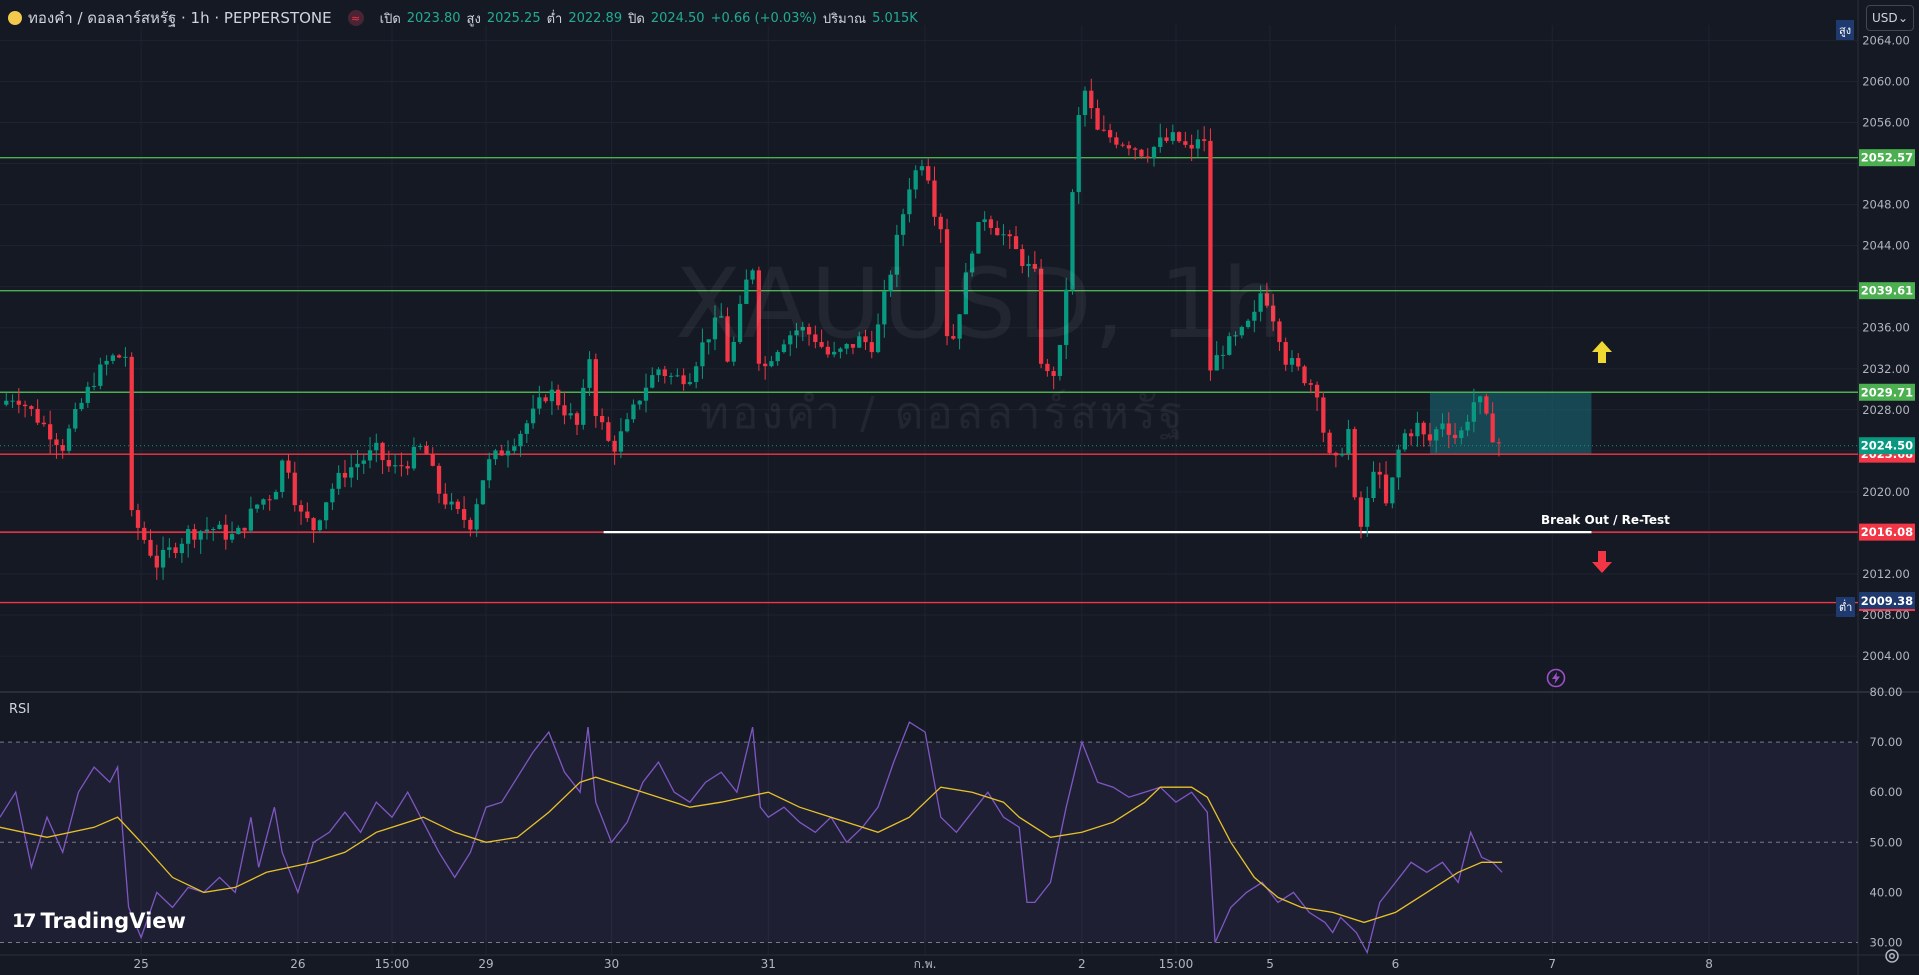  Describe the element at coordinates (180, 18) in the screenshot. I see `symbol-title: ทองคำ / ดอลลาร์สหรัฐ · 1h · PEPPERSTONE` at that location.